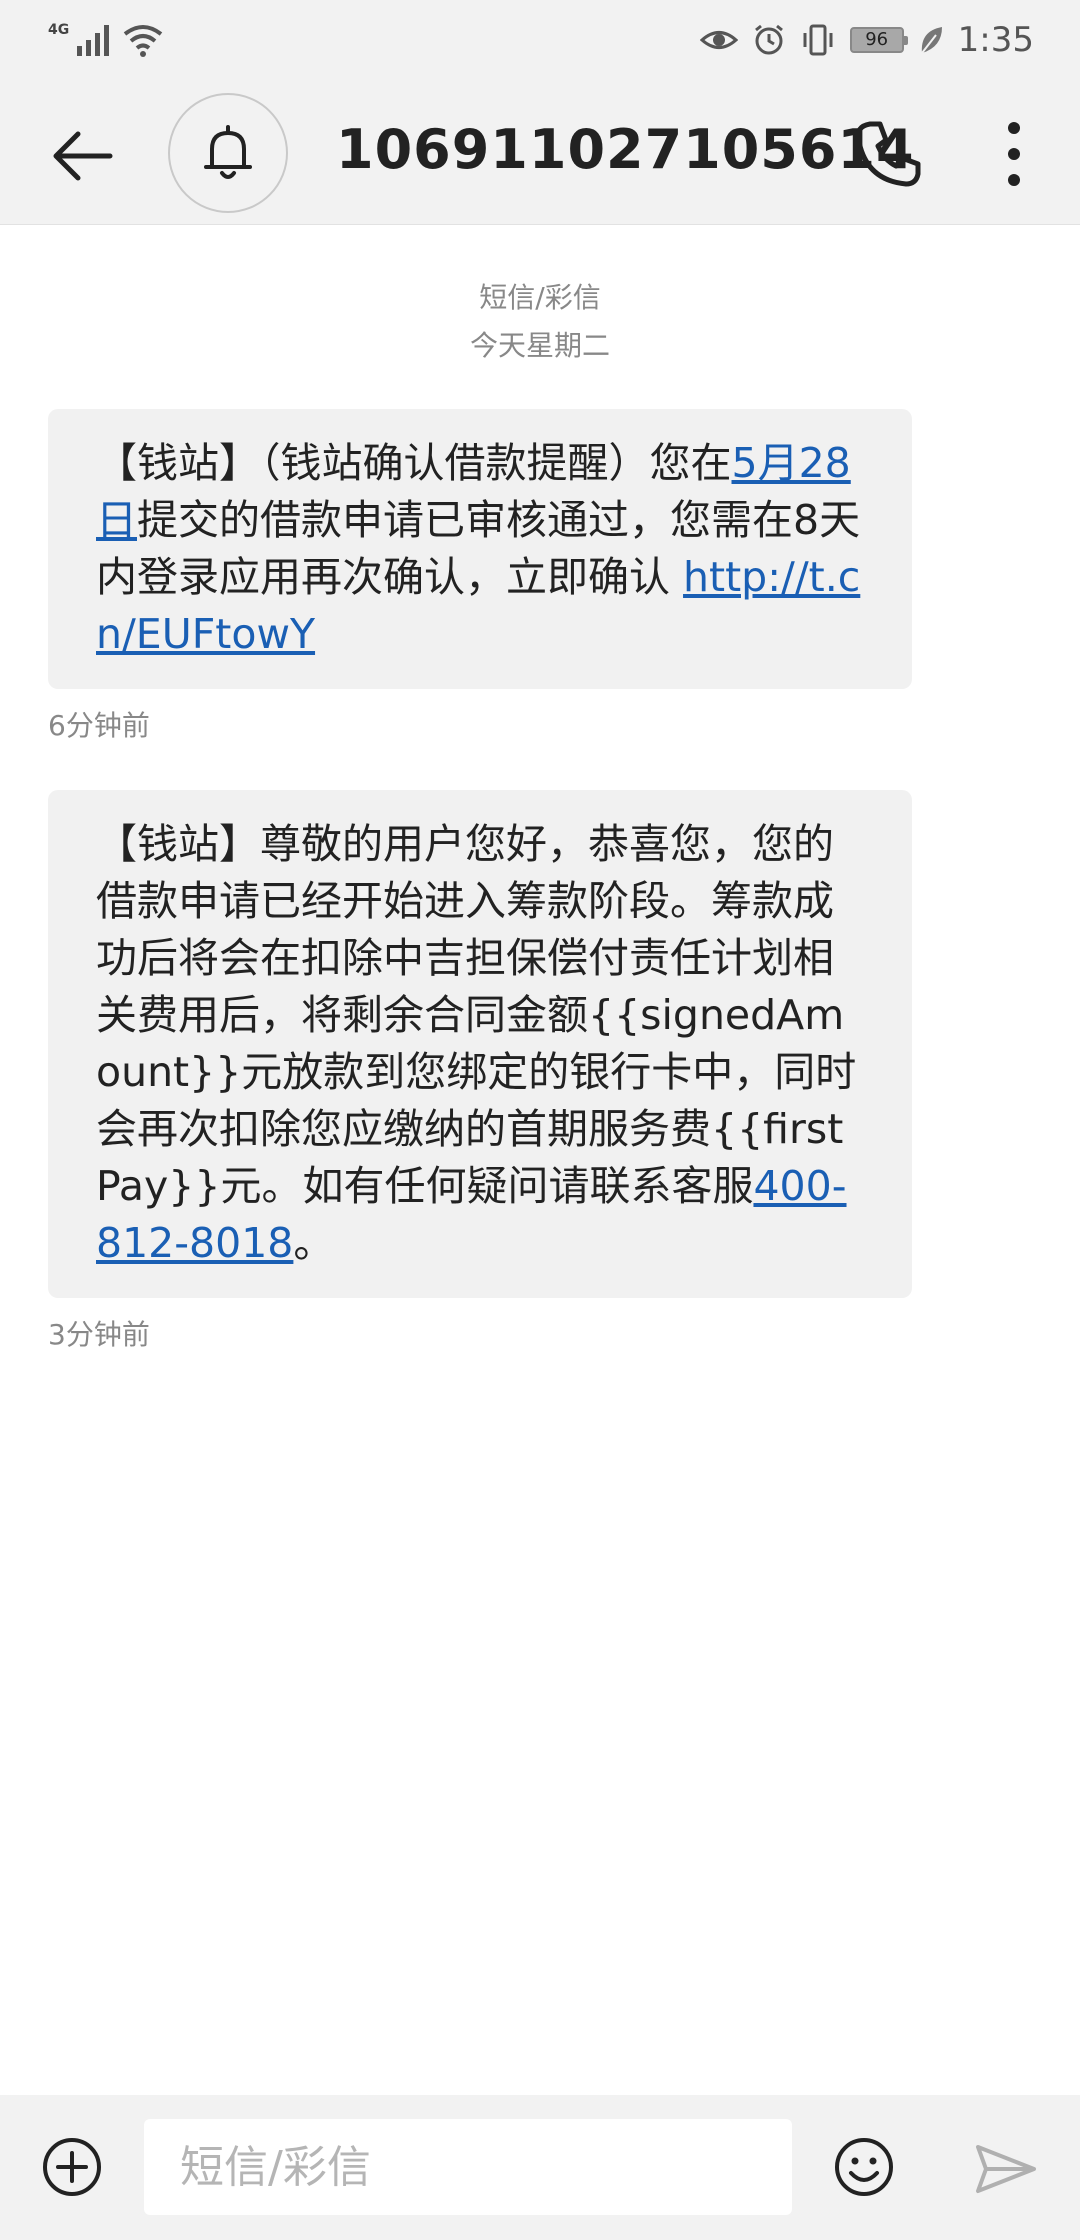  I want to click on add-attachment-button, so click(72, 2167).